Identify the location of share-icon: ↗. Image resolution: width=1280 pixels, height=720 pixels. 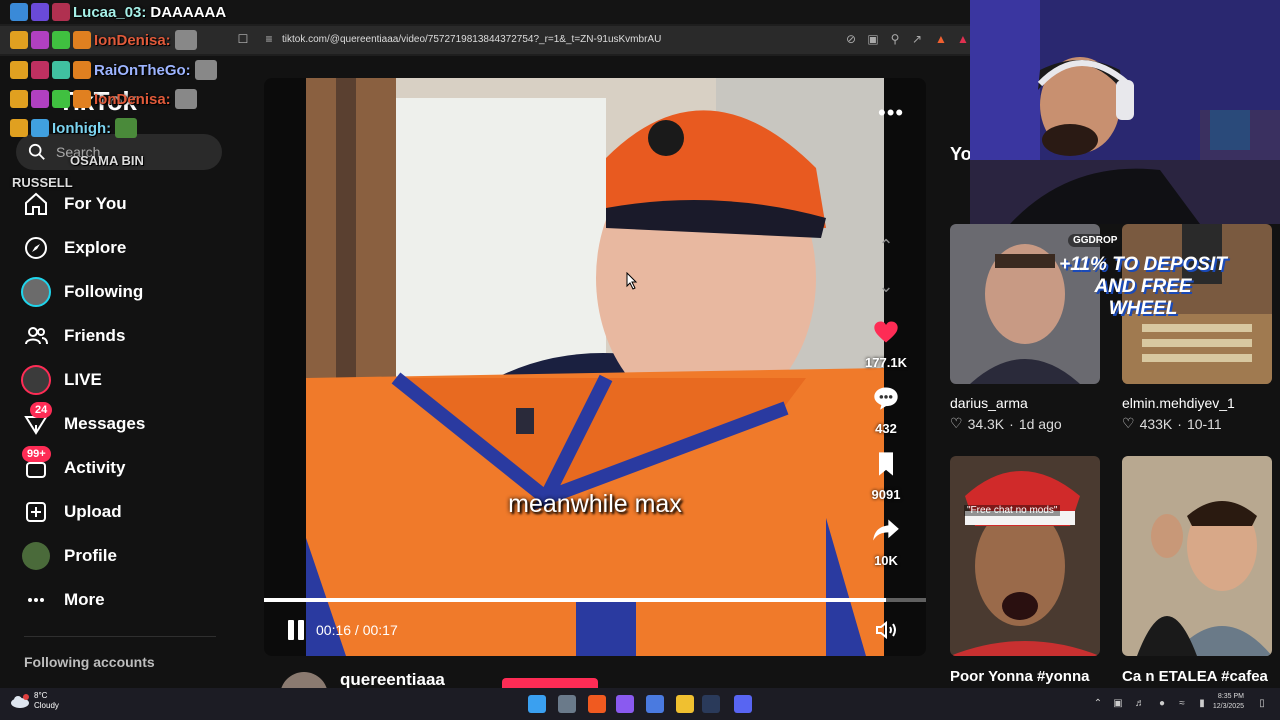
(917, 39).